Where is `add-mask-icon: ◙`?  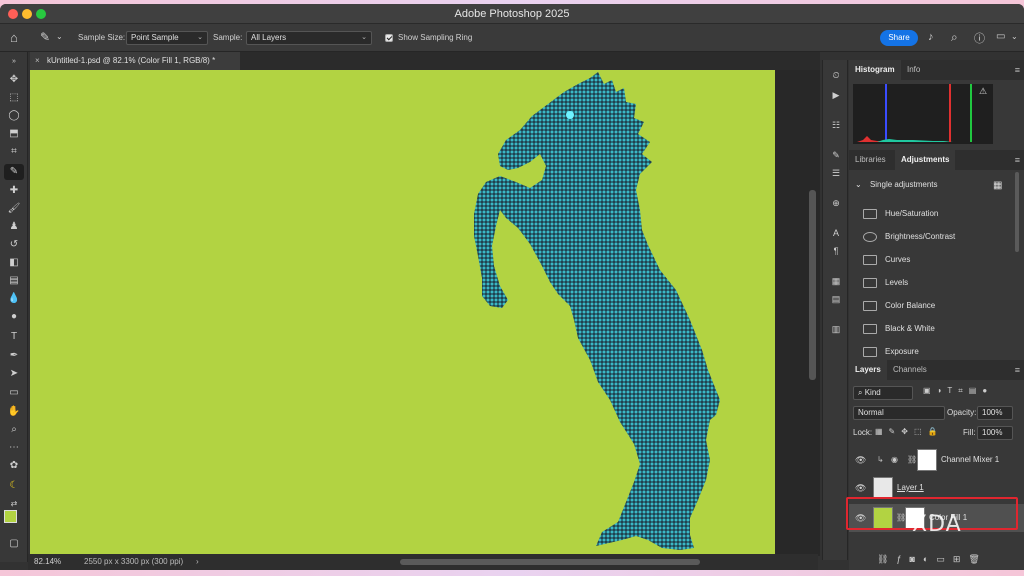
add-mask-icon: ◙ is located at coordinates (915, 559).